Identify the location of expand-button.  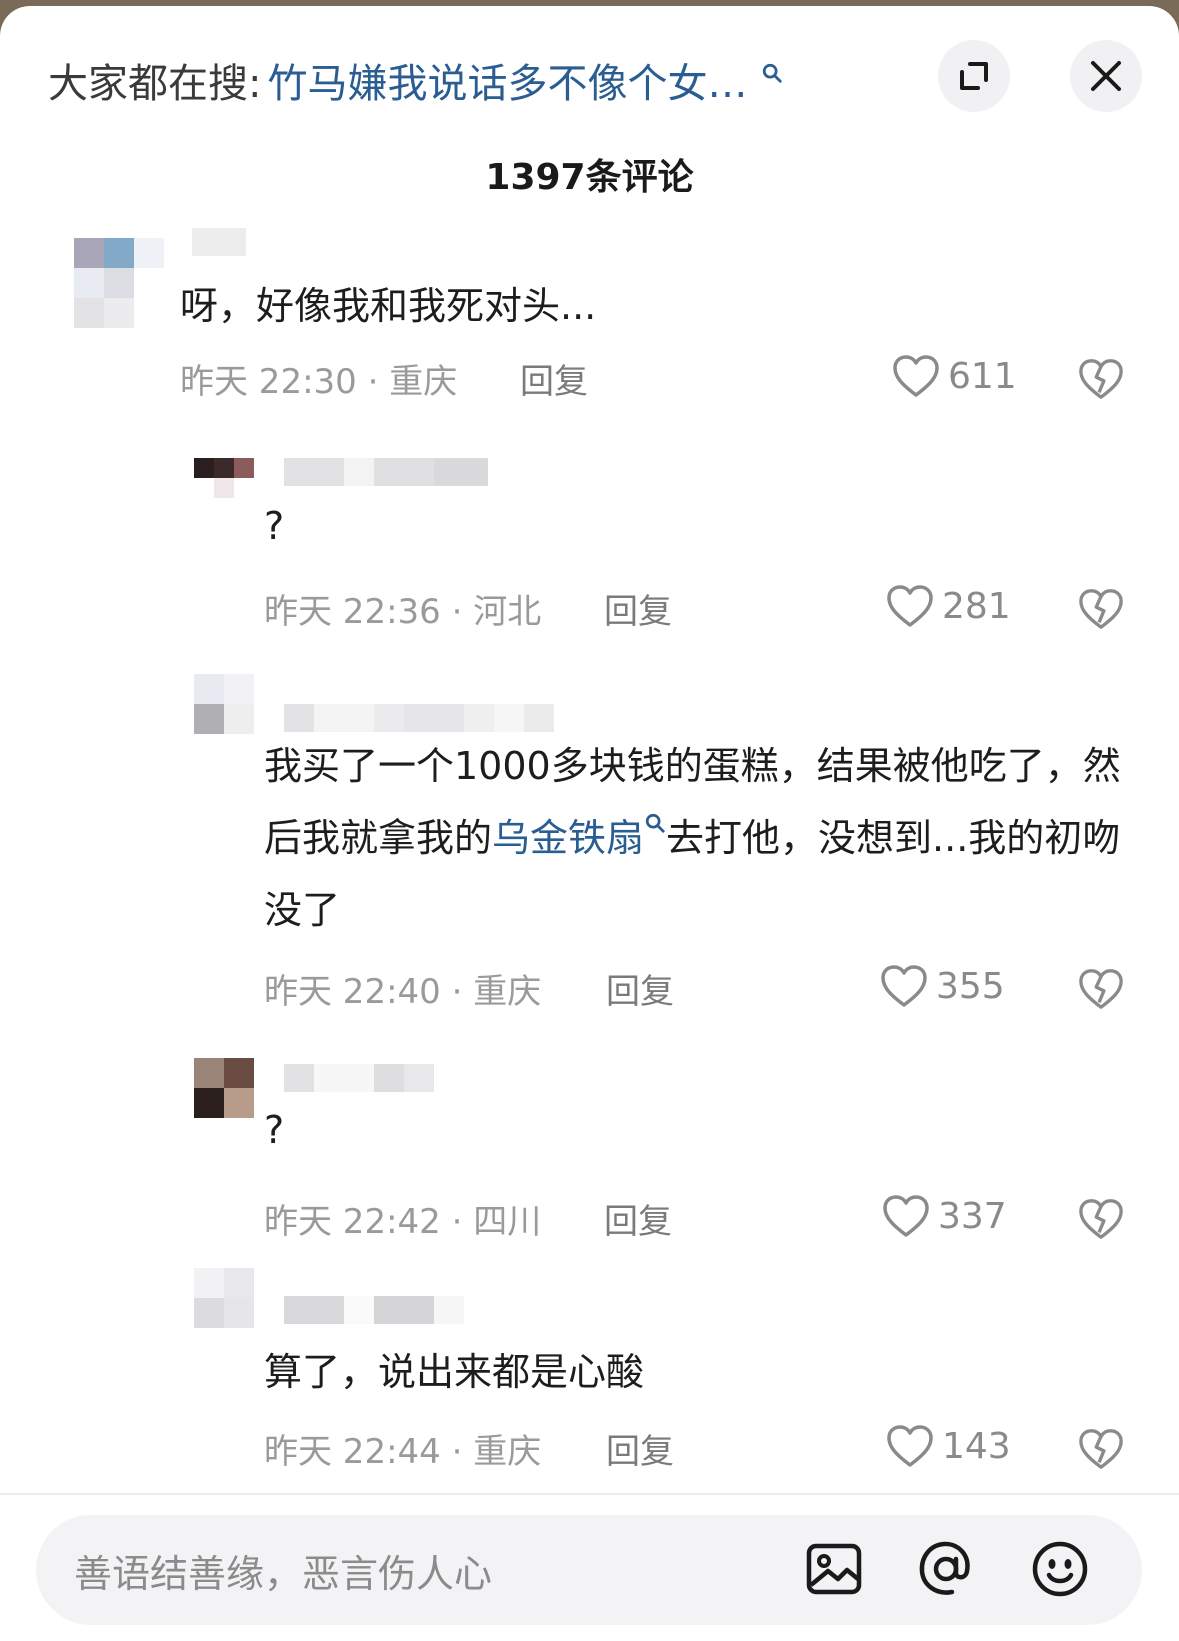
(974, 76).